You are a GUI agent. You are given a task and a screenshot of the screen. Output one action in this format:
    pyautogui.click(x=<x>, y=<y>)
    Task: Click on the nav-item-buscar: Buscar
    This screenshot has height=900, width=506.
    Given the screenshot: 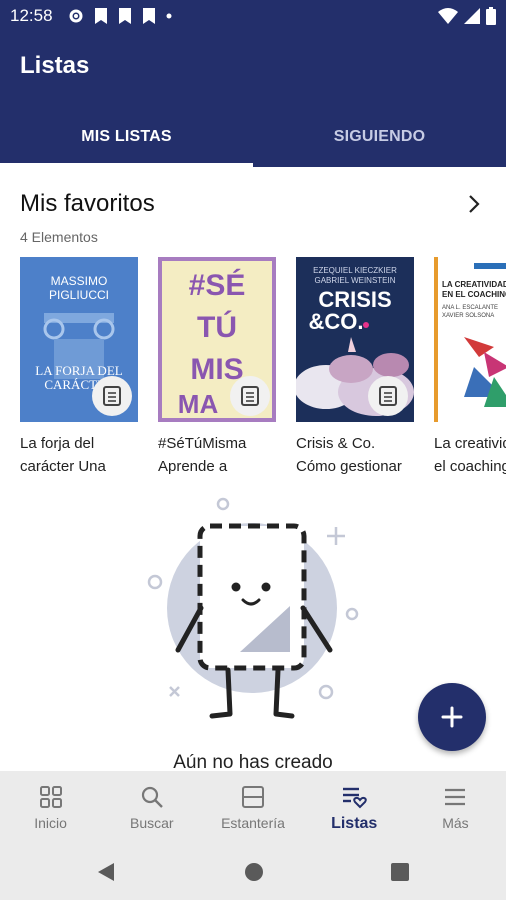 What is the action you would take?
    pyautogui.click(x=151, y=807)
    